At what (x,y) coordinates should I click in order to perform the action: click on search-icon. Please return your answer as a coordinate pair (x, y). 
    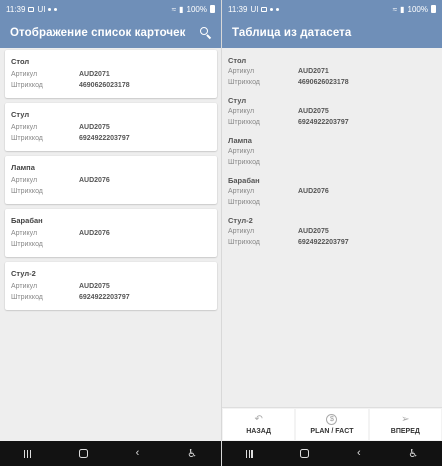
    Looking at the image, I should click on (206, 33).